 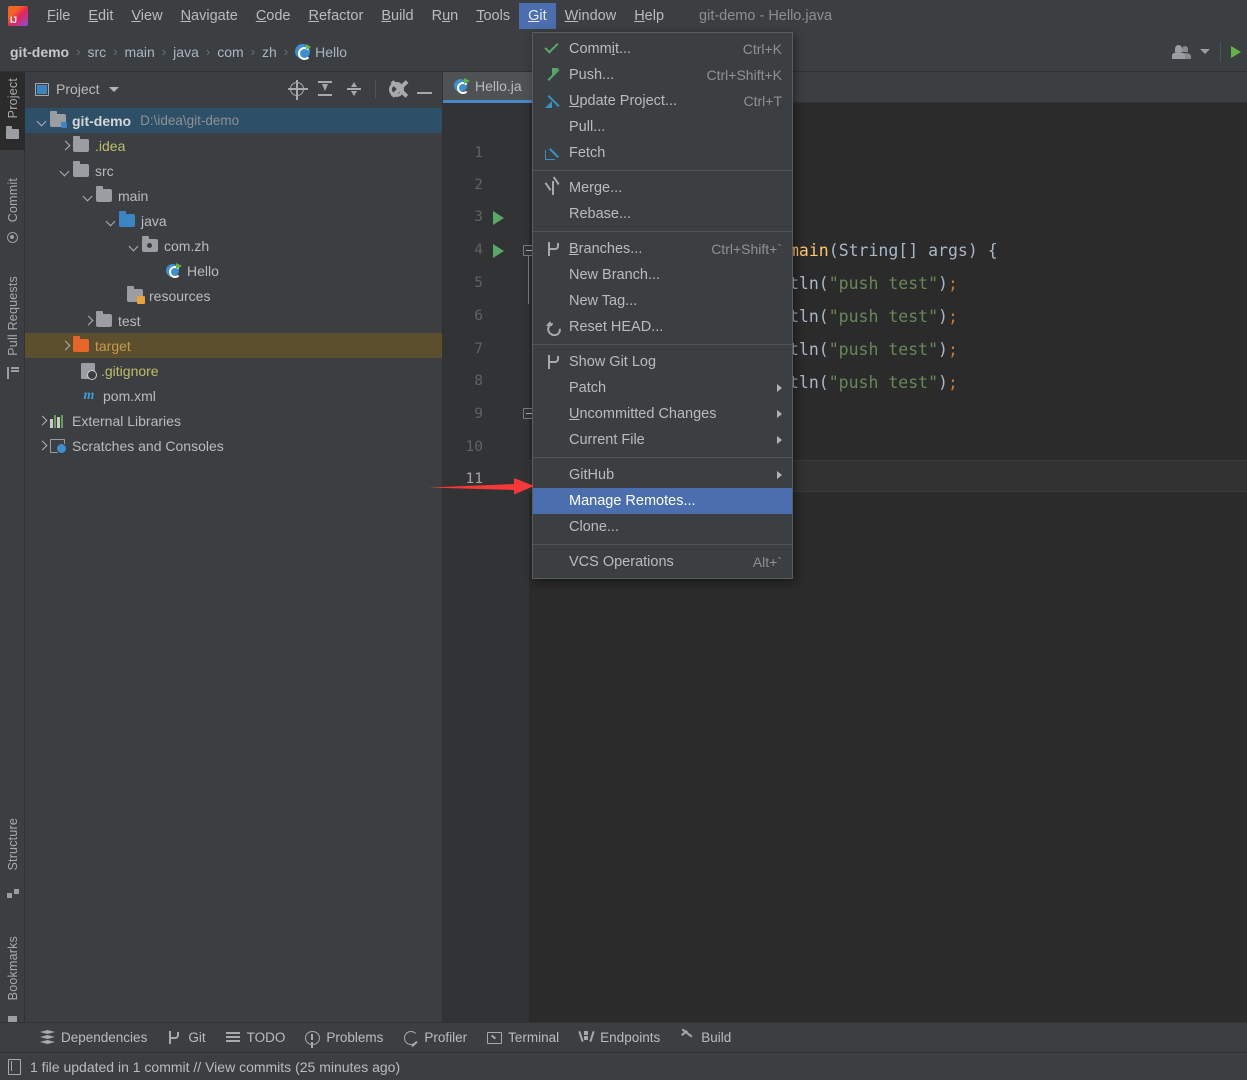 What do you see at coordinates (662, 414) in the screenshot?
I see `git-menu-item-uncommitted-changes: Uncommitted Changes` at bounding box center [662, 414].